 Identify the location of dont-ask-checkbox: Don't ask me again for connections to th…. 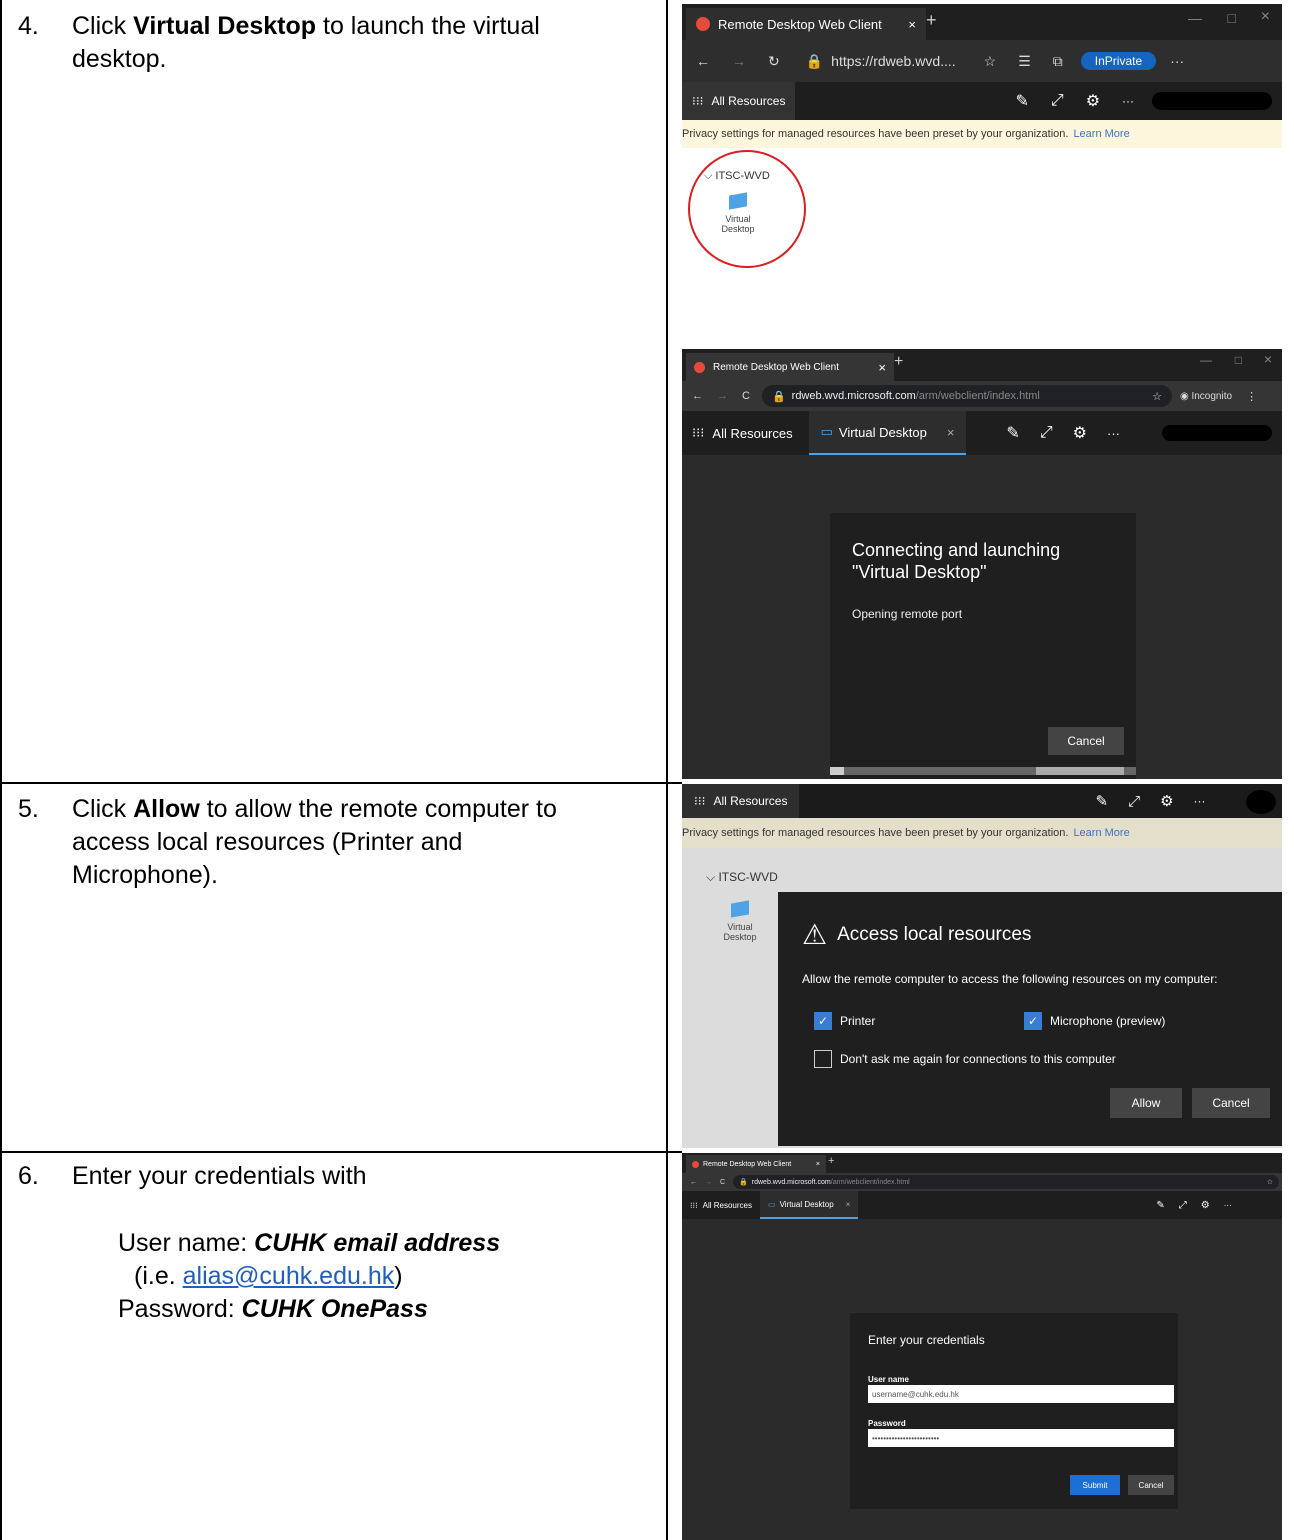
(965, 1059).